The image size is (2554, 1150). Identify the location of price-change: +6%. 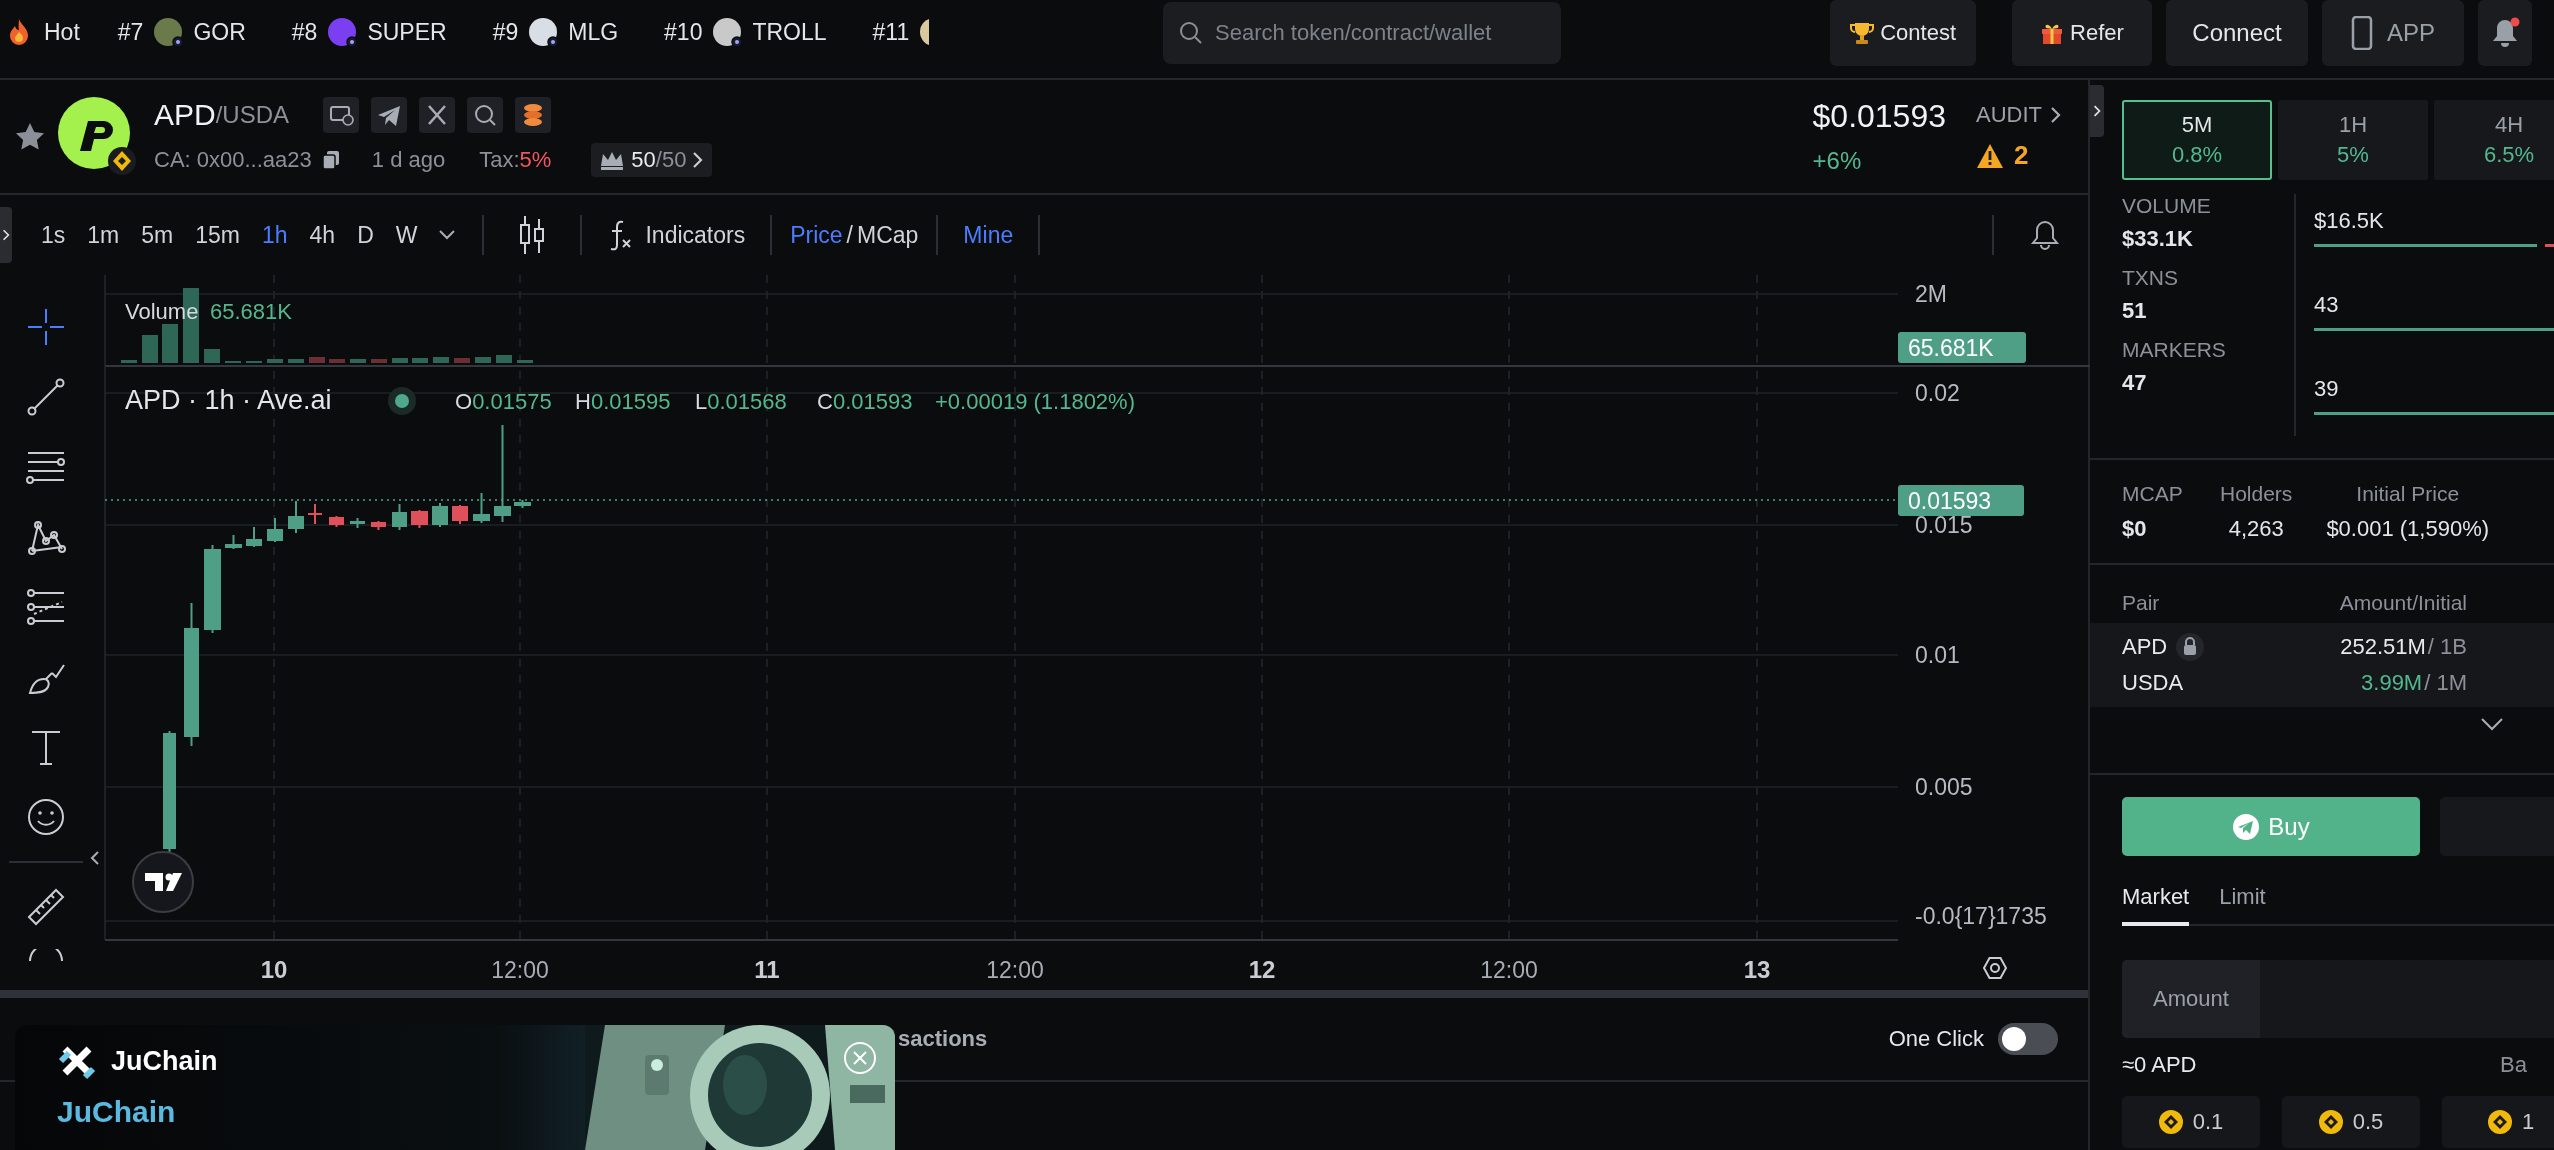
(1837, 161).